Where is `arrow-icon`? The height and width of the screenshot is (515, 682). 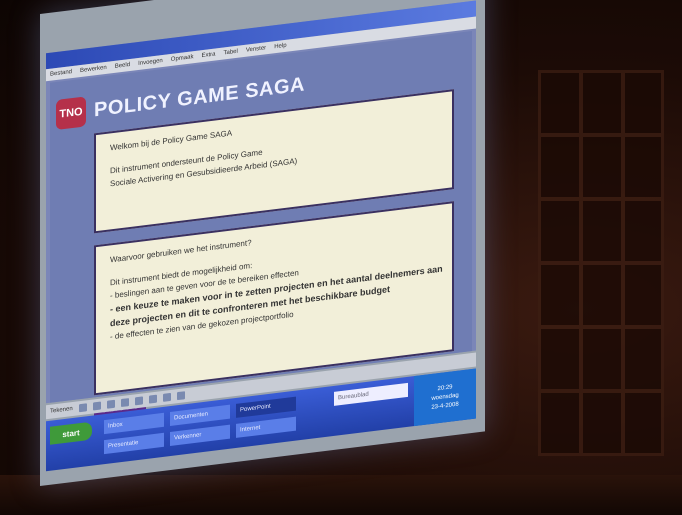 arrow-icon is located at coordinates (82, 408).